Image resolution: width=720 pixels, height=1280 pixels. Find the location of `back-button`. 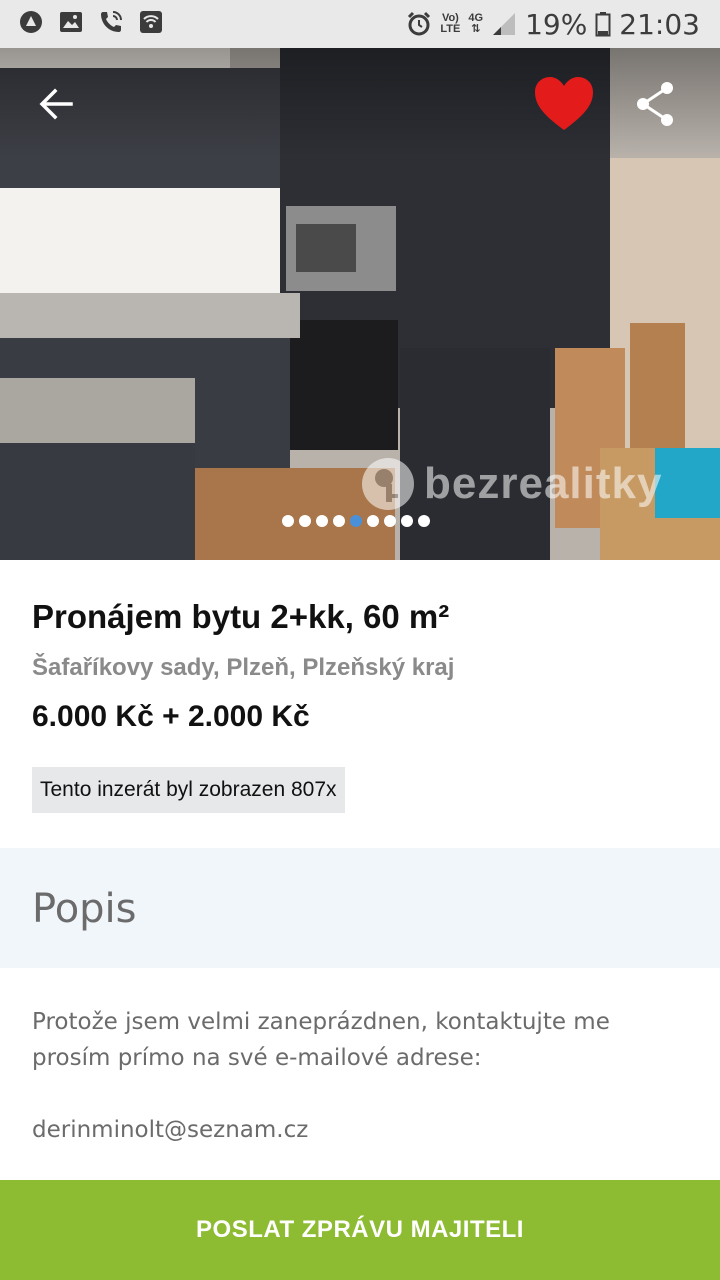

back-button is located at coordinates (56, 104).